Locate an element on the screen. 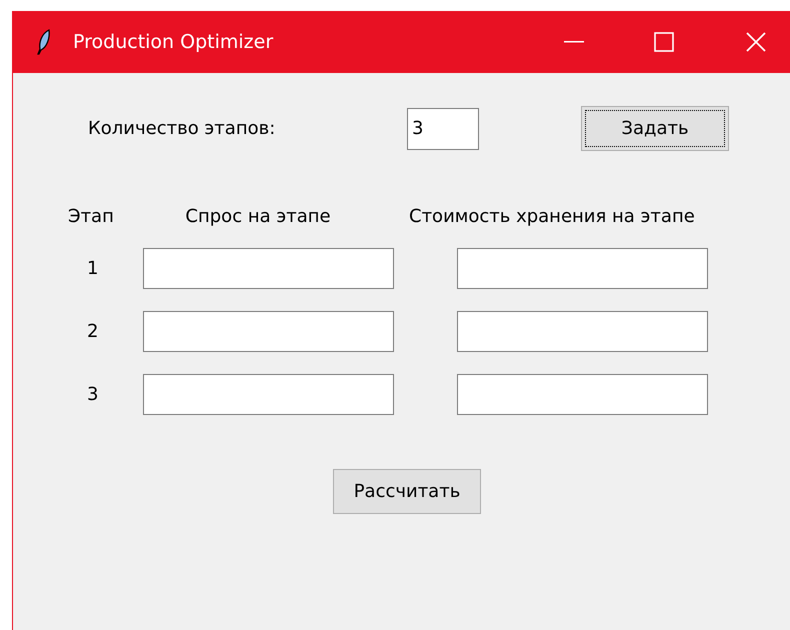  window-title: Production Optimizer is located at coordinates (173, 42).